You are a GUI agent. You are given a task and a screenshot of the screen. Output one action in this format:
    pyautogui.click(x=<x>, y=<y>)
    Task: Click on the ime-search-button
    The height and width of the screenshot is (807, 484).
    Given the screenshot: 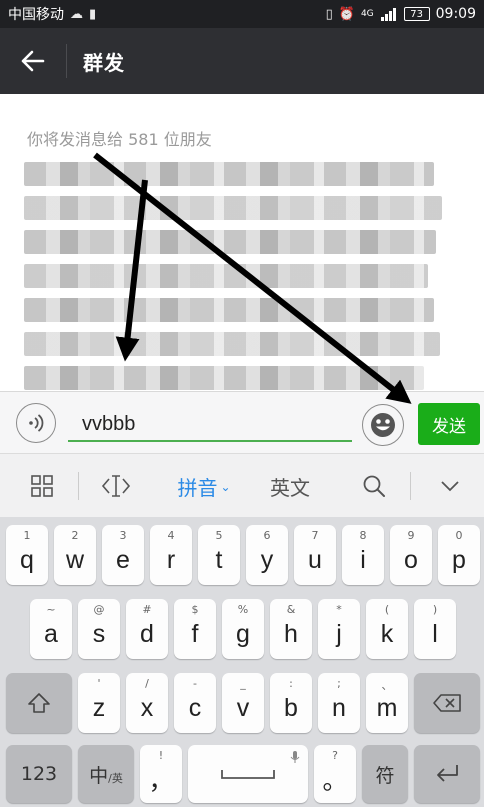 What is the action you would take?
    pyautogui.click(x=374, y=486)
    